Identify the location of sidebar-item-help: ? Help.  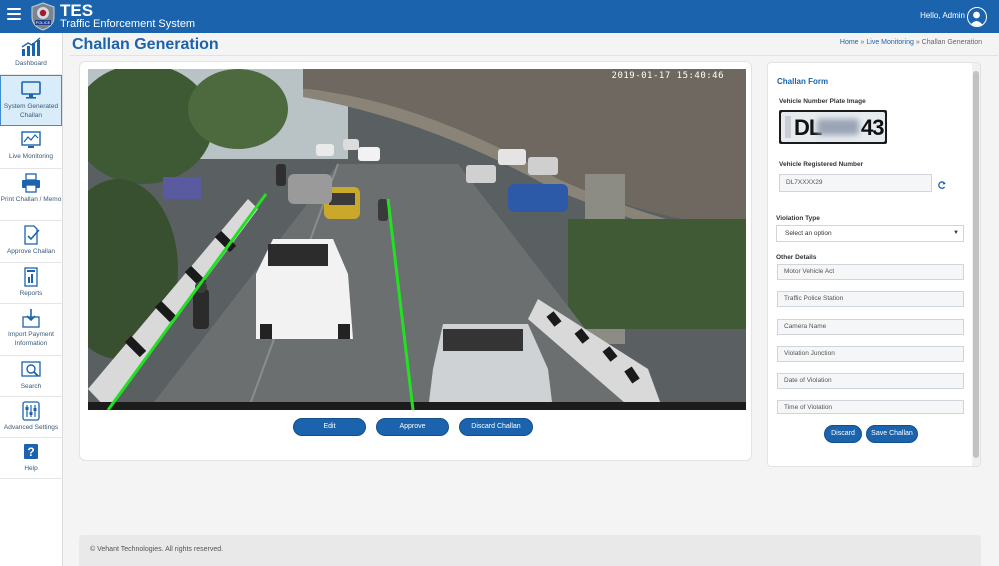
(31, 458).